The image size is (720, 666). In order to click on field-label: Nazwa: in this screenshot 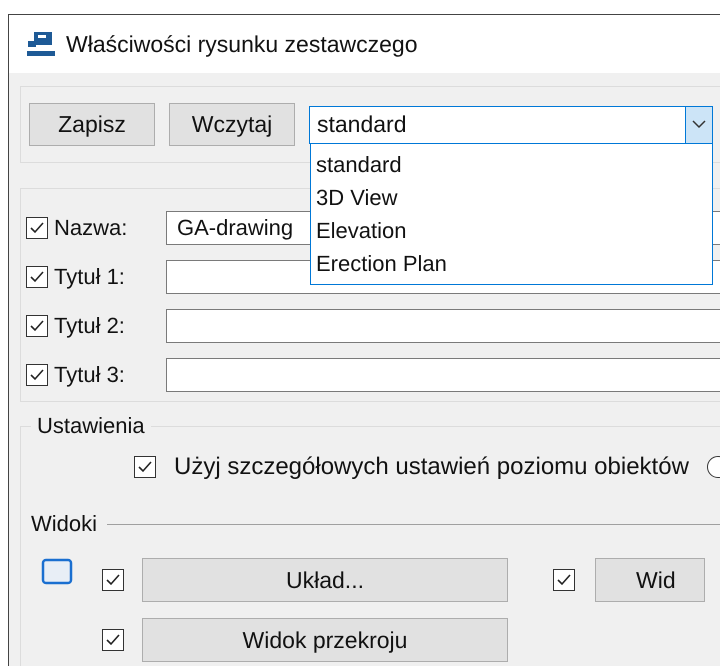, I will do `click(91, 228)`.